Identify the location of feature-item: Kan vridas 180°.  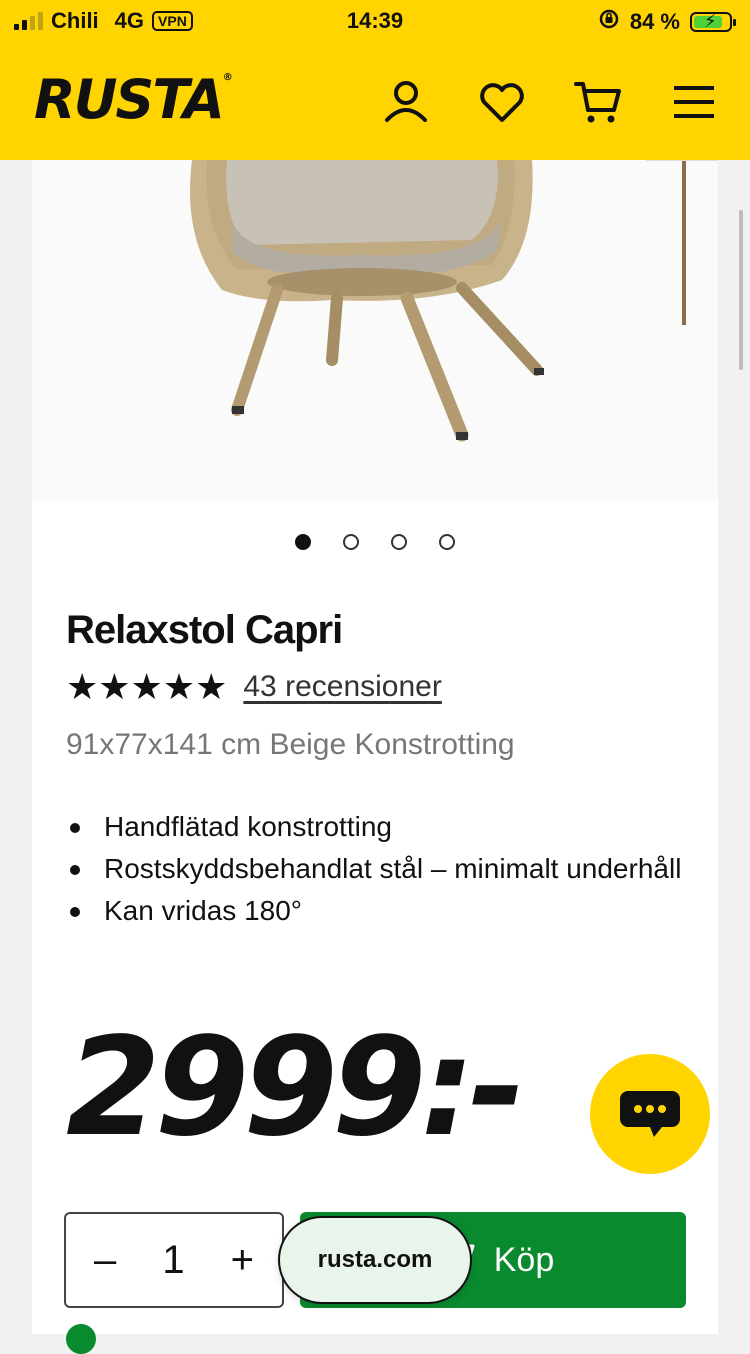
(376, 911).